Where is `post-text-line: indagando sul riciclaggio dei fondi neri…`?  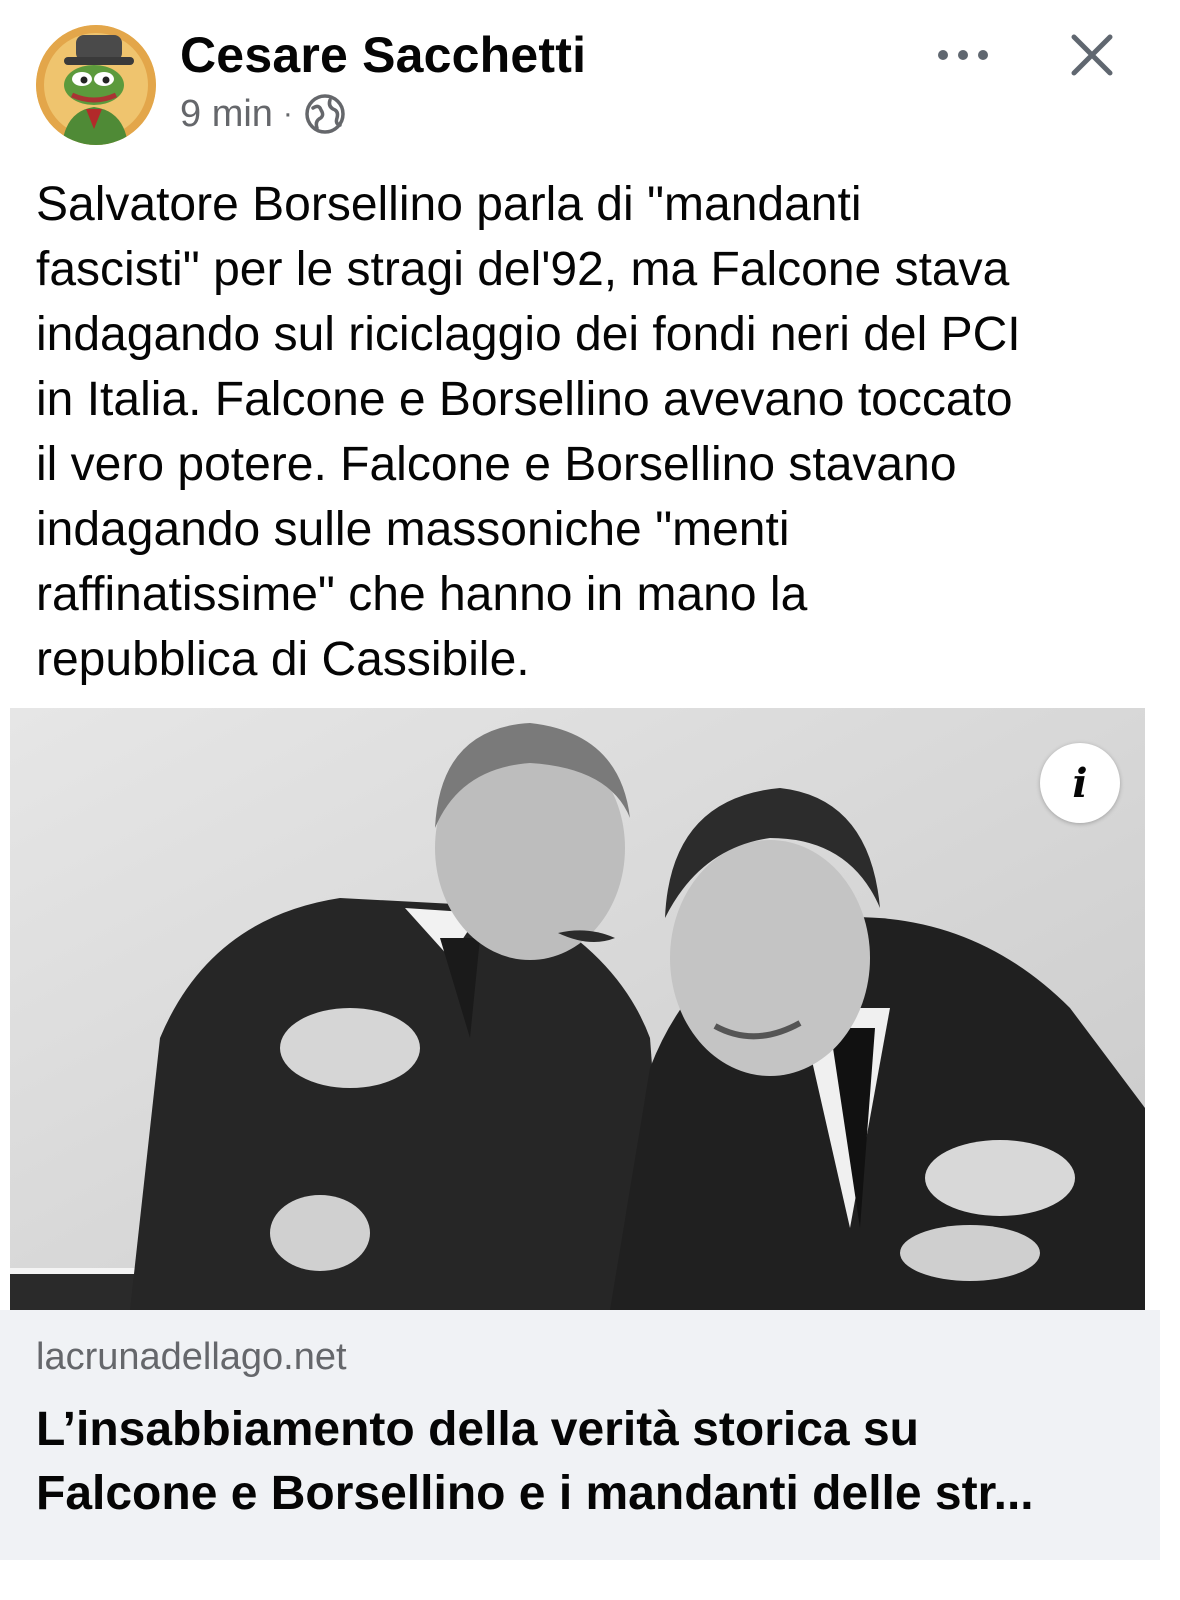
post-text-line: indagando sul riciclaggio dei fondi neri… is located at coordinates (528, 334).